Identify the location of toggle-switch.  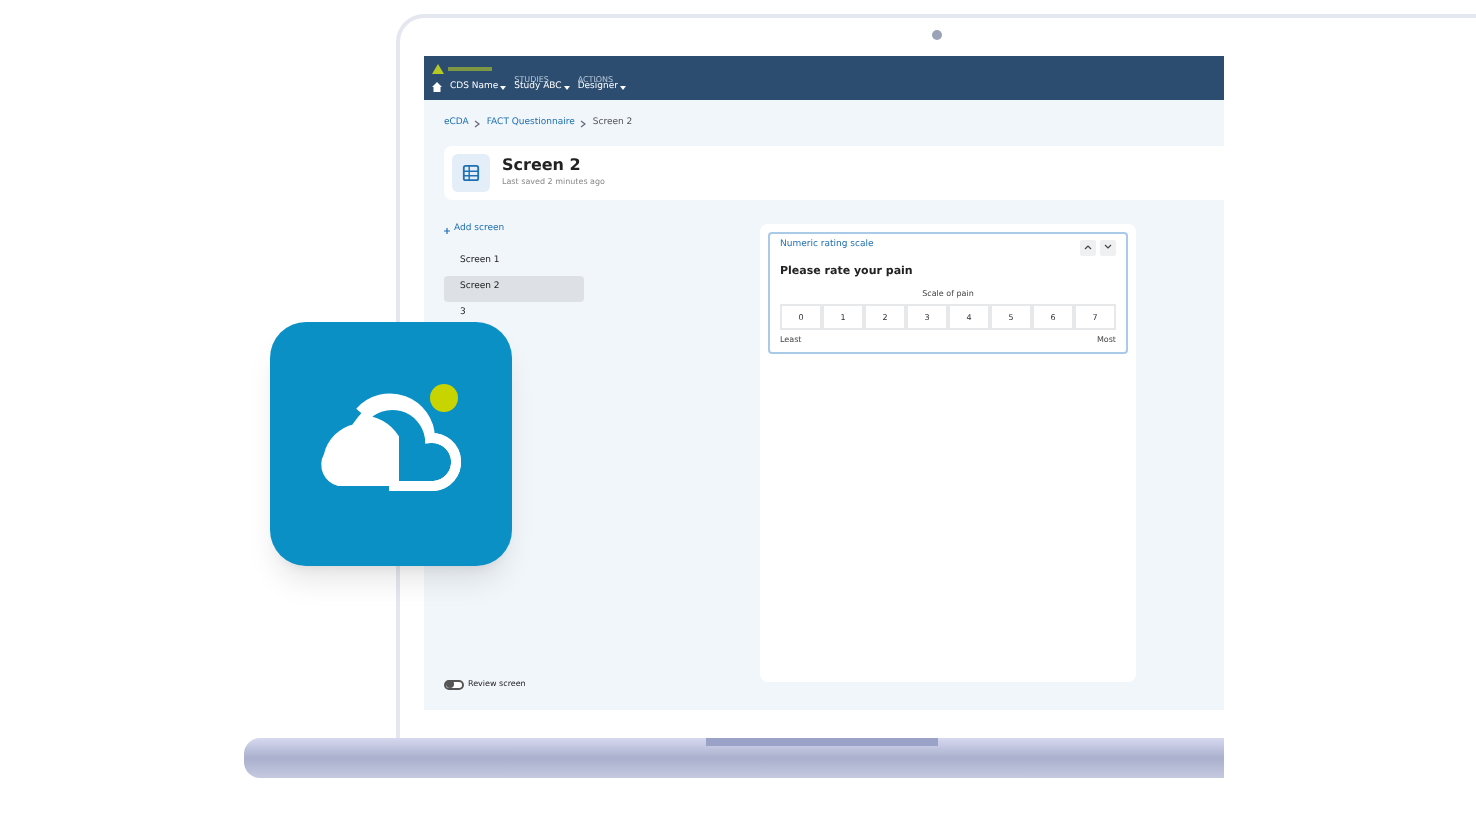
(454, 684).